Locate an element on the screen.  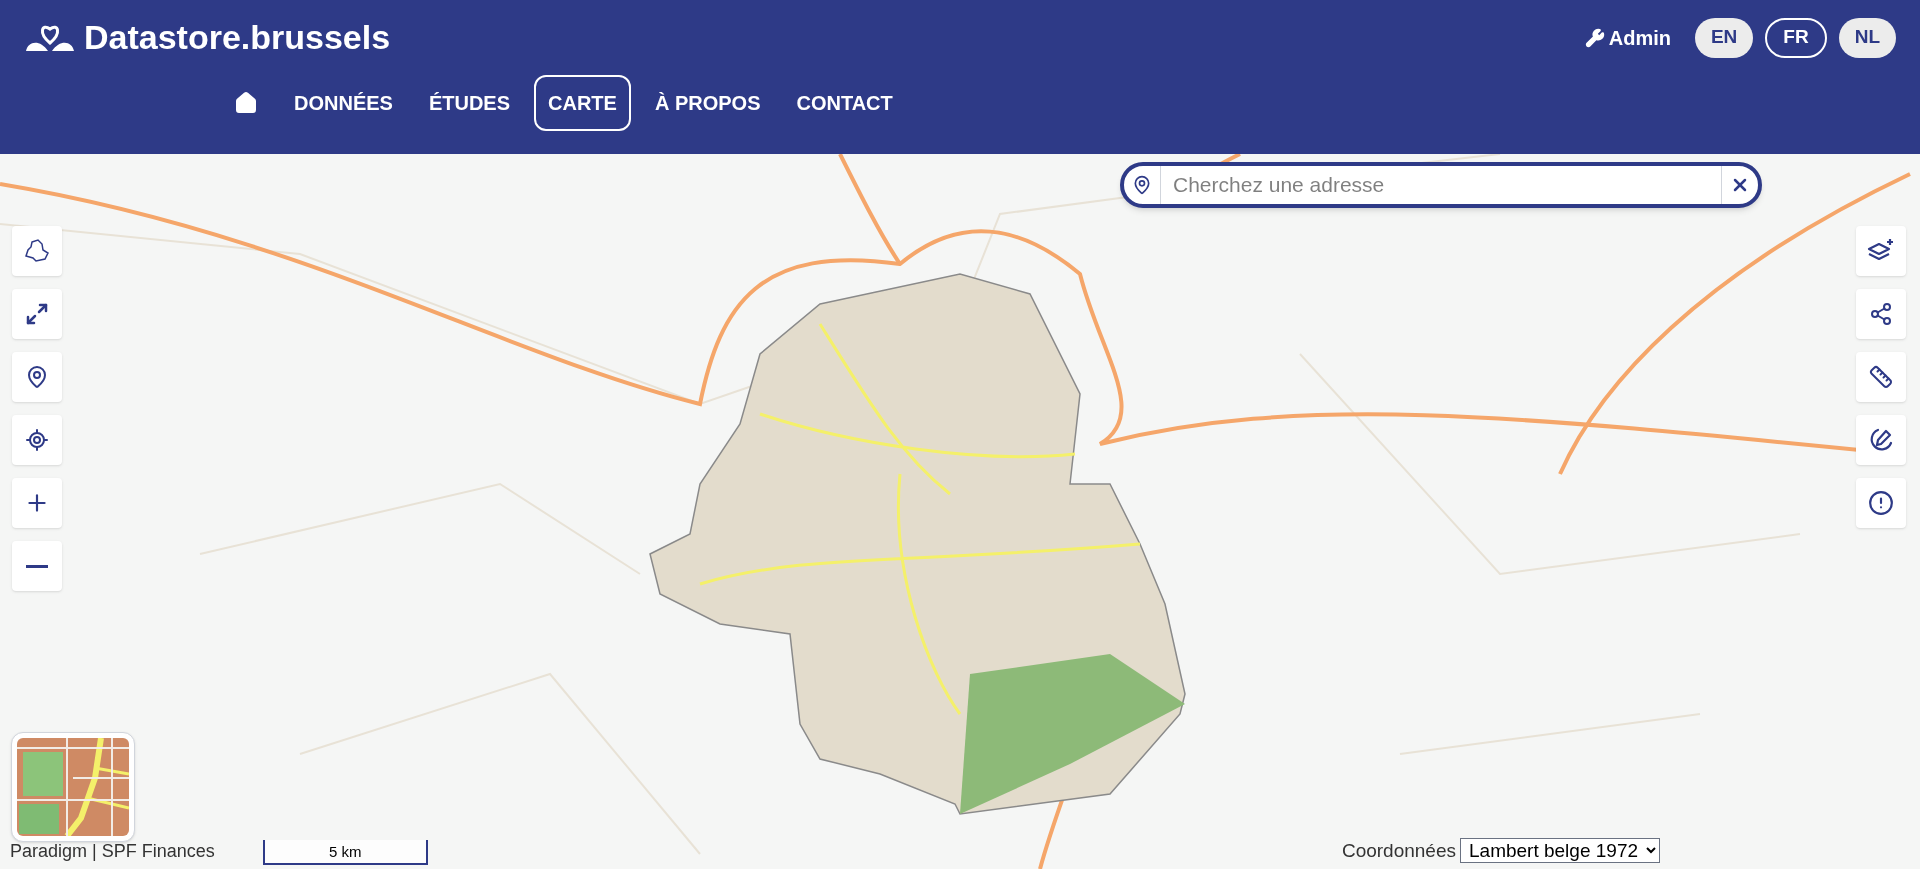
pencil-circle-icon is located at coordinates (1881, 440).